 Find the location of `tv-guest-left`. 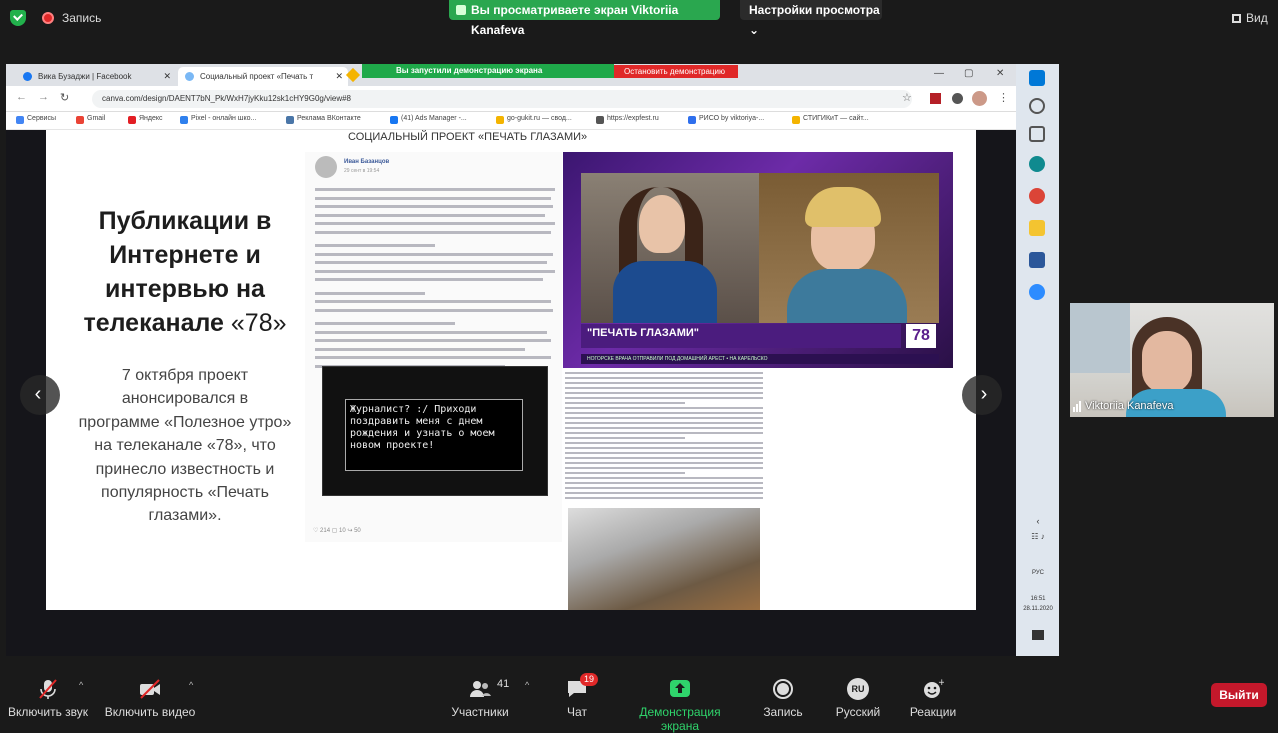

tv-guest-left is located at coordinates (670, 248).